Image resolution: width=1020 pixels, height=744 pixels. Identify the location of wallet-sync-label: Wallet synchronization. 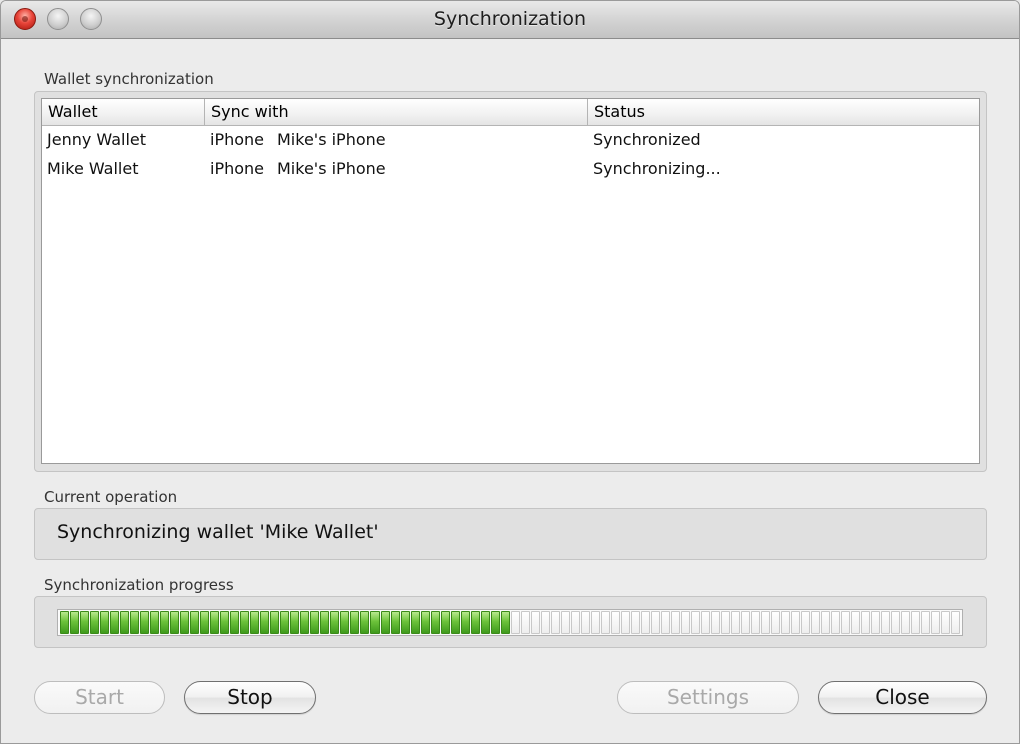
(129, 79).